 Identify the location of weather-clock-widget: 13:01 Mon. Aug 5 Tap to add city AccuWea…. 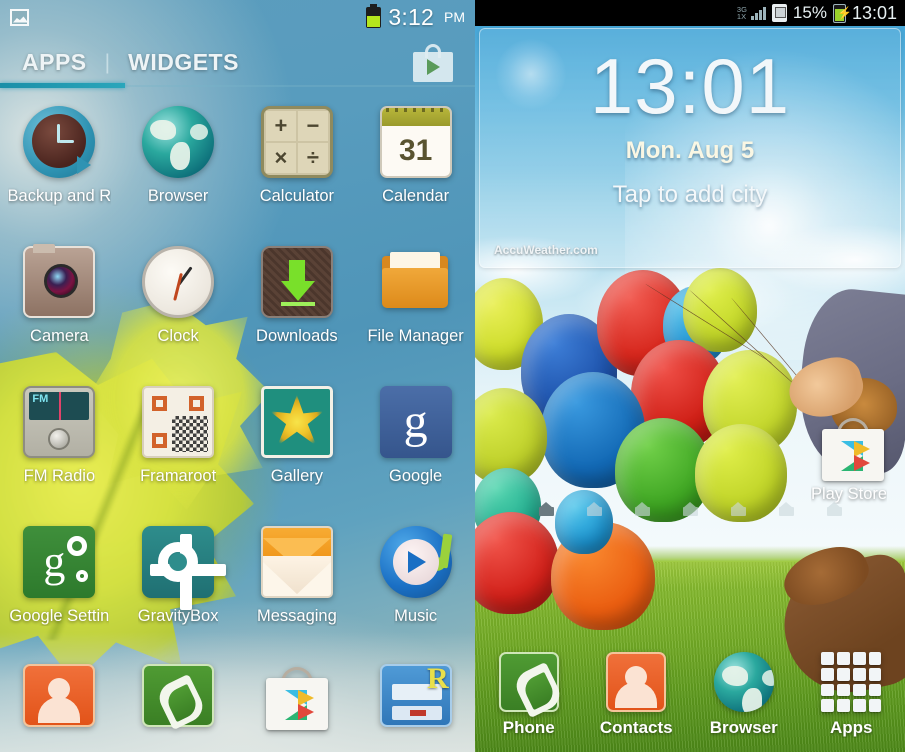
(690, 148).